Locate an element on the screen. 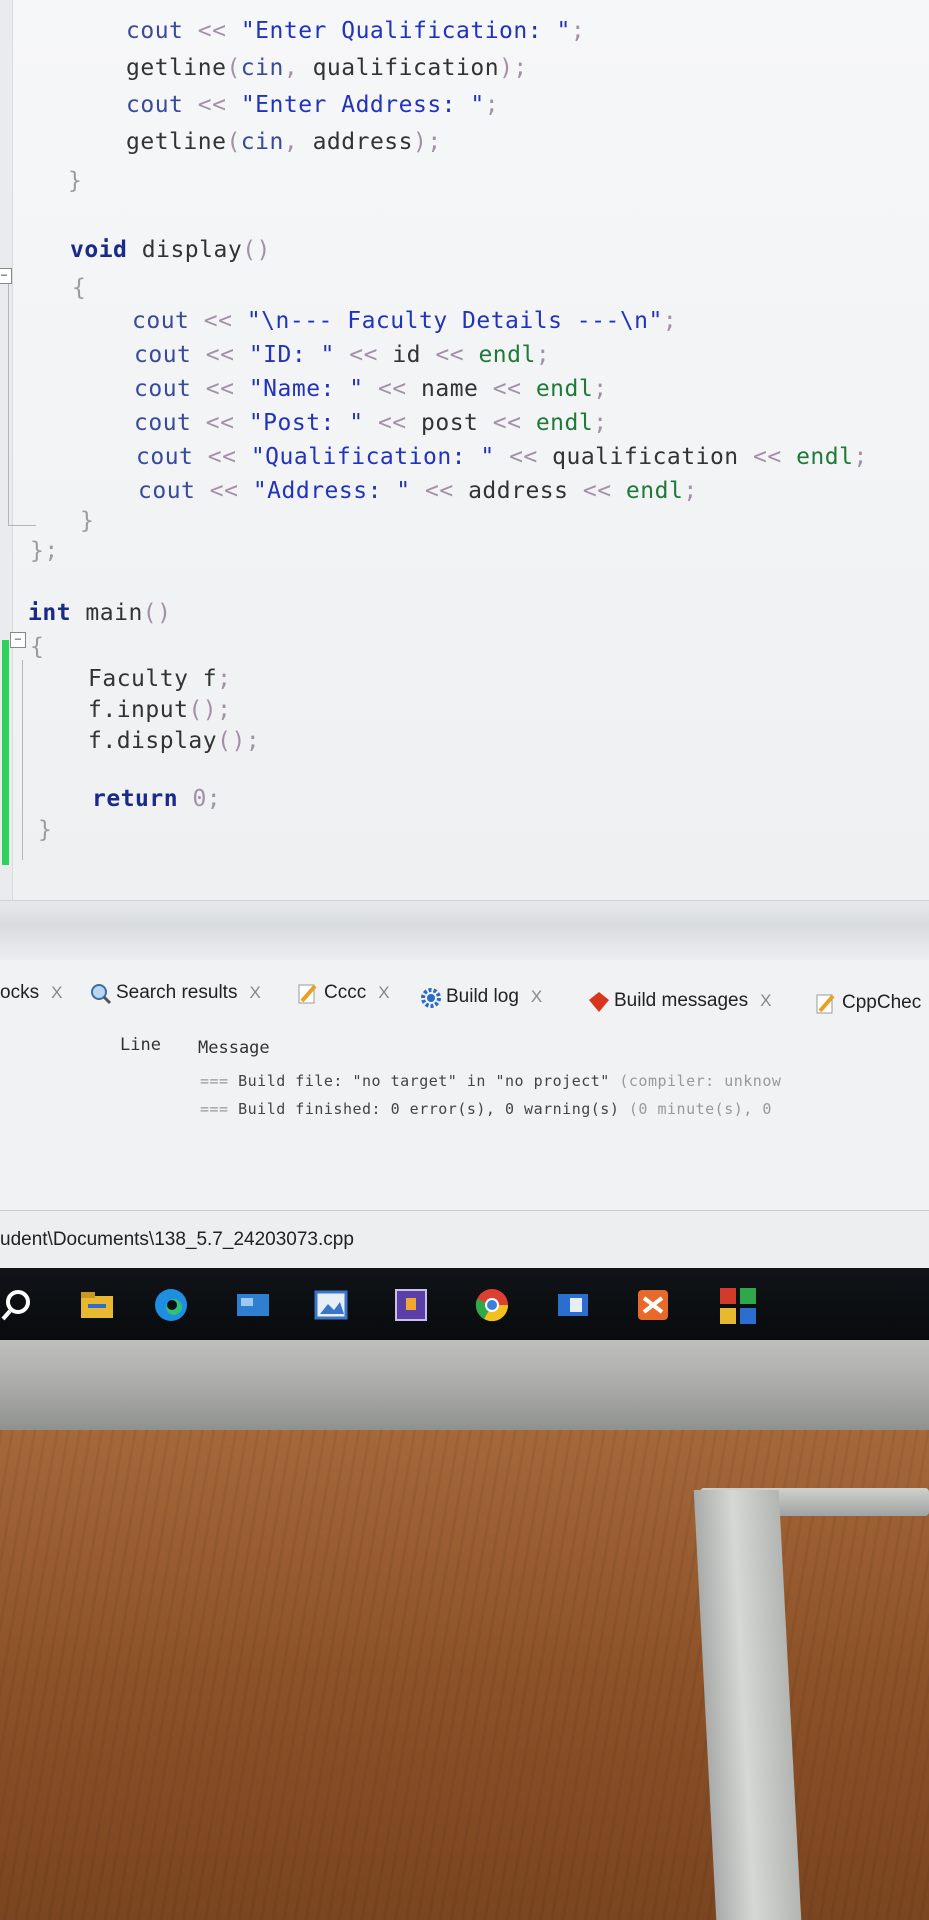 The image size is (929, 1920). tab-label: Search results is located at coordinates (177, 992).